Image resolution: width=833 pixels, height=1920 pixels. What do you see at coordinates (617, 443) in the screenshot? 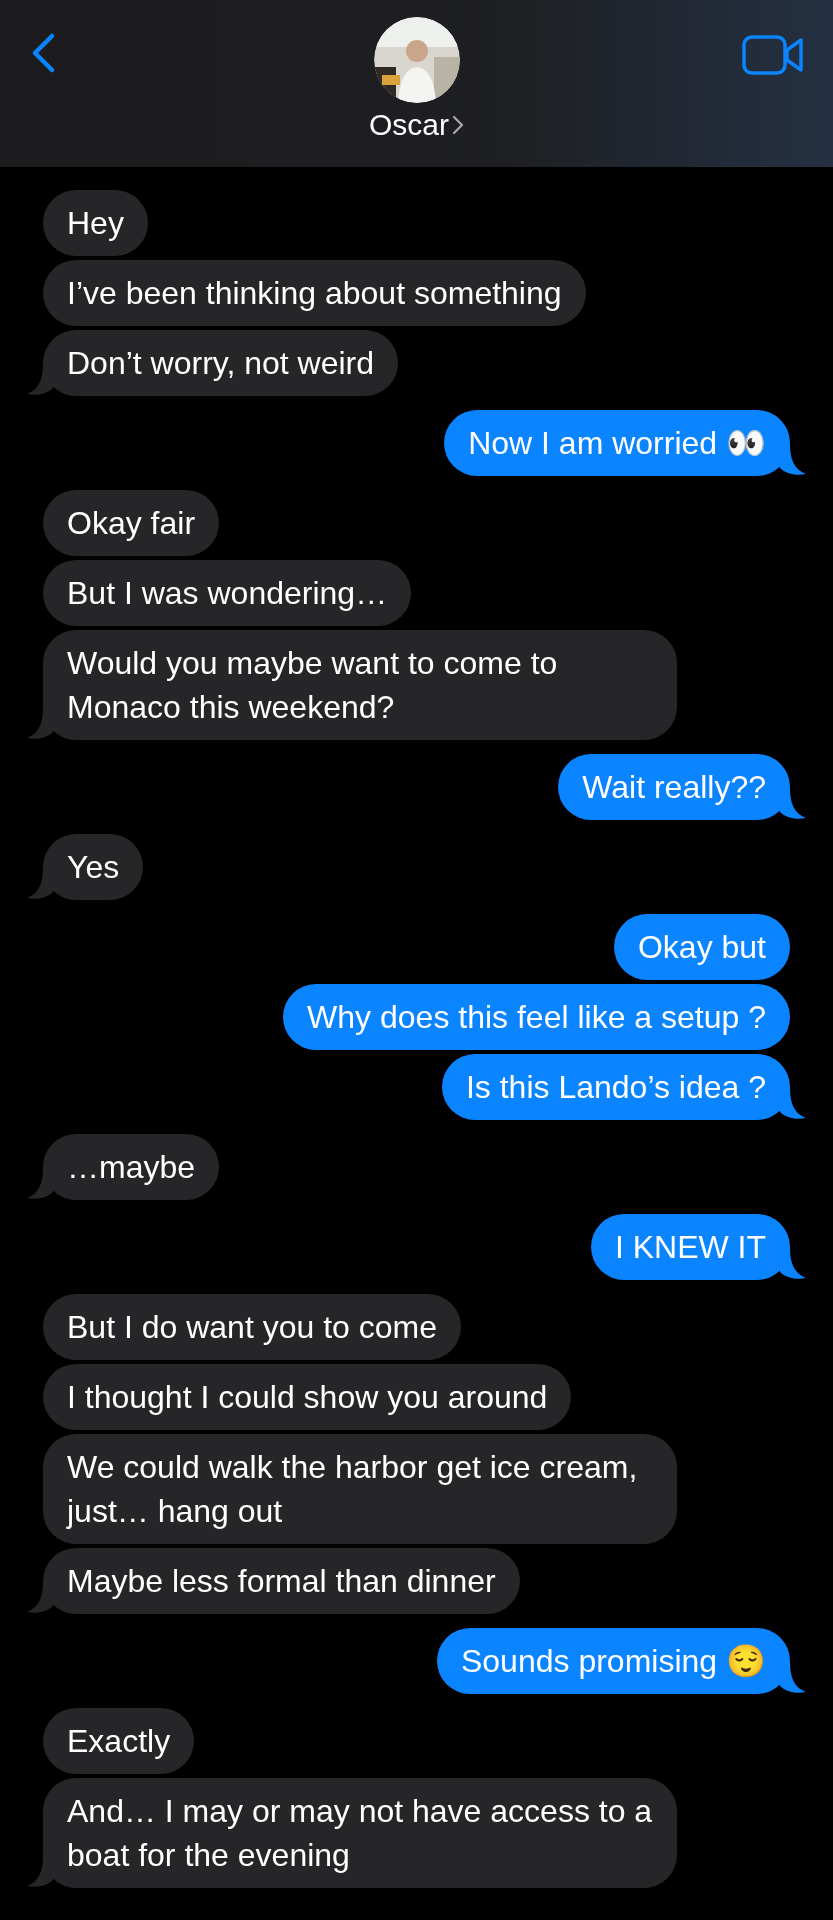
I see `sent-message-bubble: Now I am worried 👀` at bounding box center [617, 443].